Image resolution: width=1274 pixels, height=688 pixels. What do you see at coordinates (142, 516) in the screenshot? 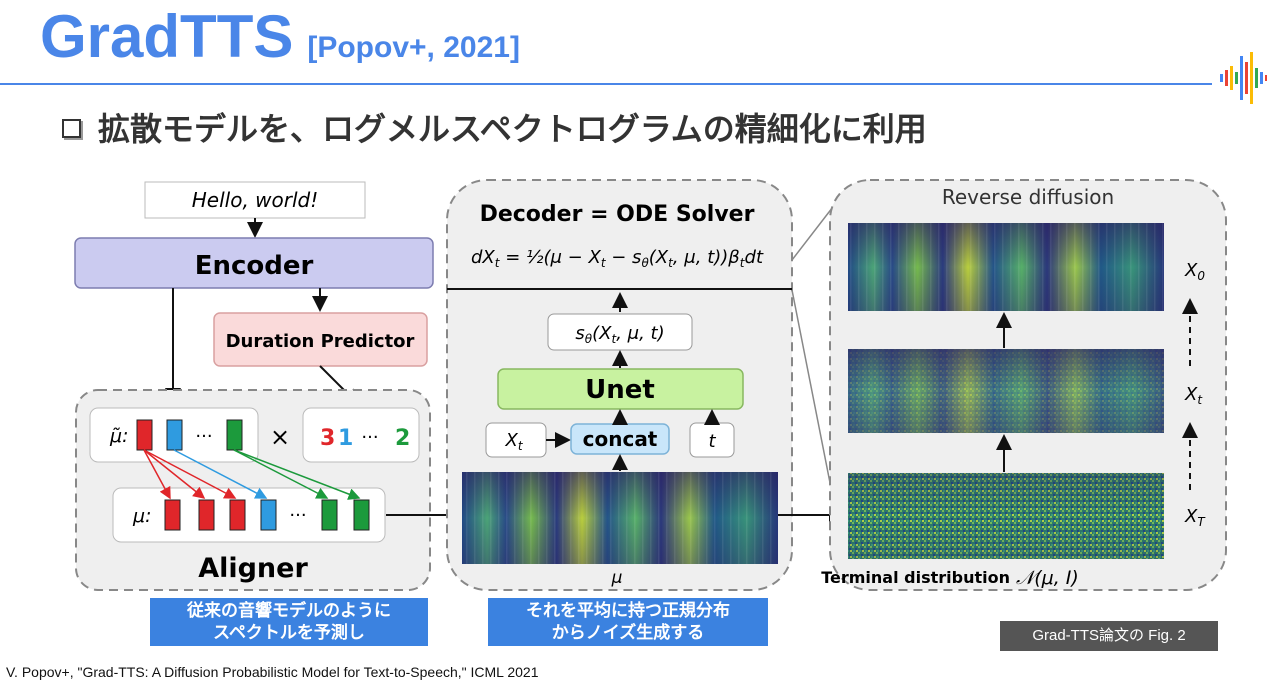
I see `mu-label: μ:` at bounding box center [142, 516].